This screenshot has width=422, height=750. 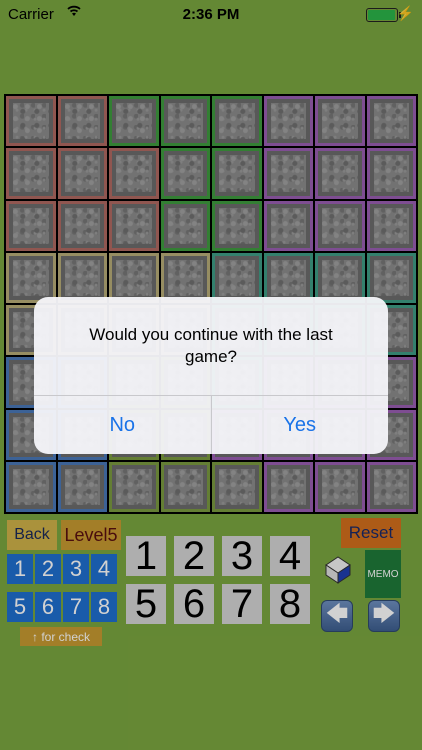 What do you see at coordinates (123, 425) in the screenshot?
I see `no-button: No` at bounding box center [123, 425].